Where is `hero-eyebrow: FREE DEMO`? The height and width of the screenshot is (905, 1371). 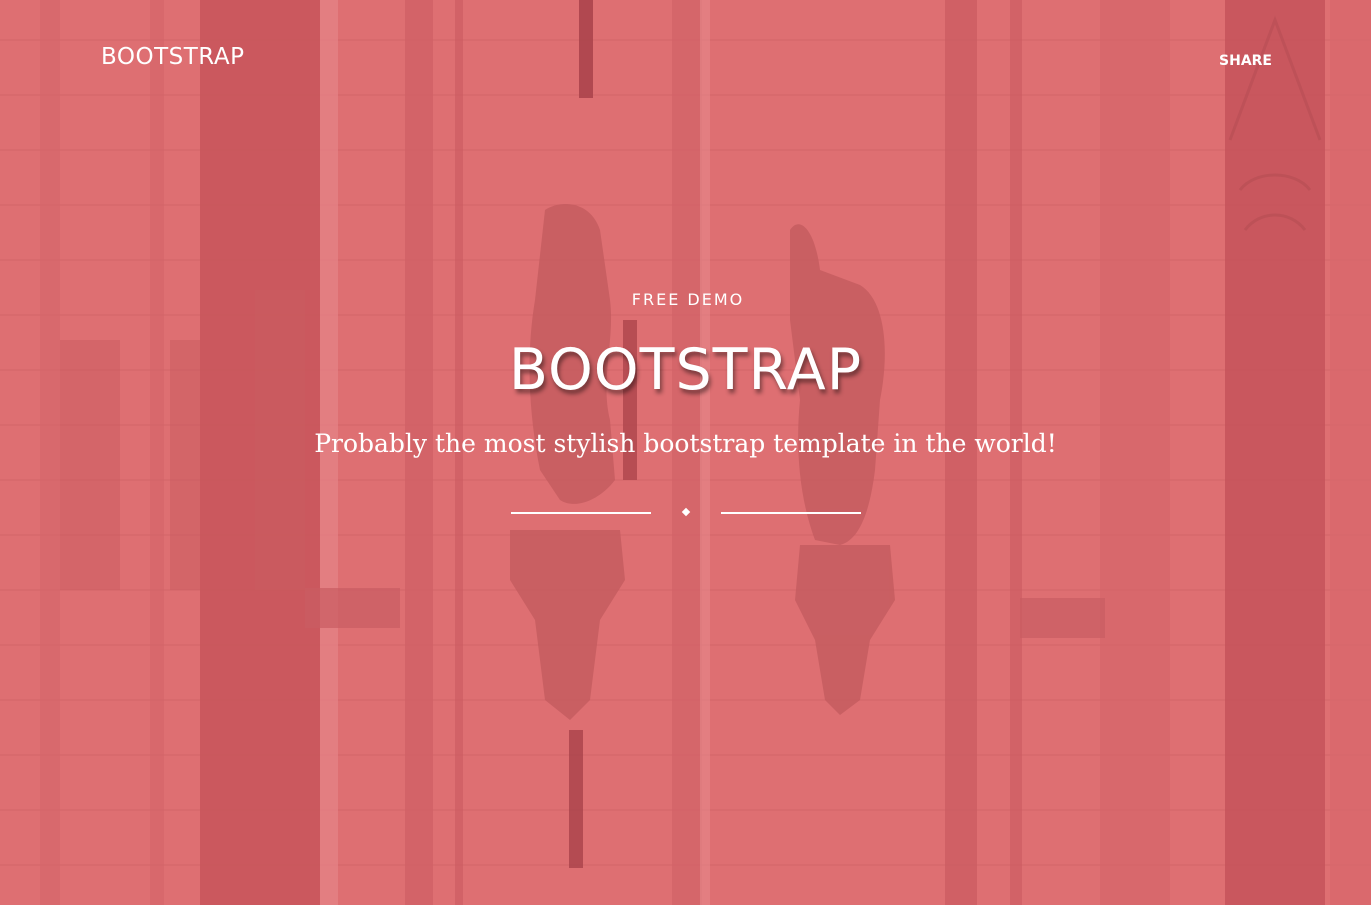
hero-eyebrow: FREE DEMO is located at coordinates (688, 299).